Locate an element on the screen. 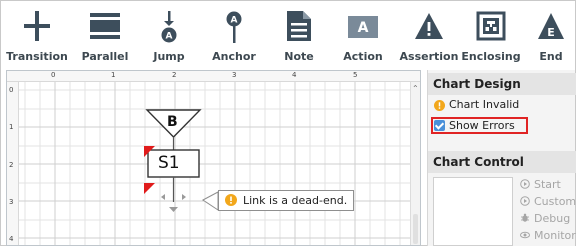 This screenshot has width=576, height=246. vertical-scrollbar: ⌃ is located at coordinates (415, 163).